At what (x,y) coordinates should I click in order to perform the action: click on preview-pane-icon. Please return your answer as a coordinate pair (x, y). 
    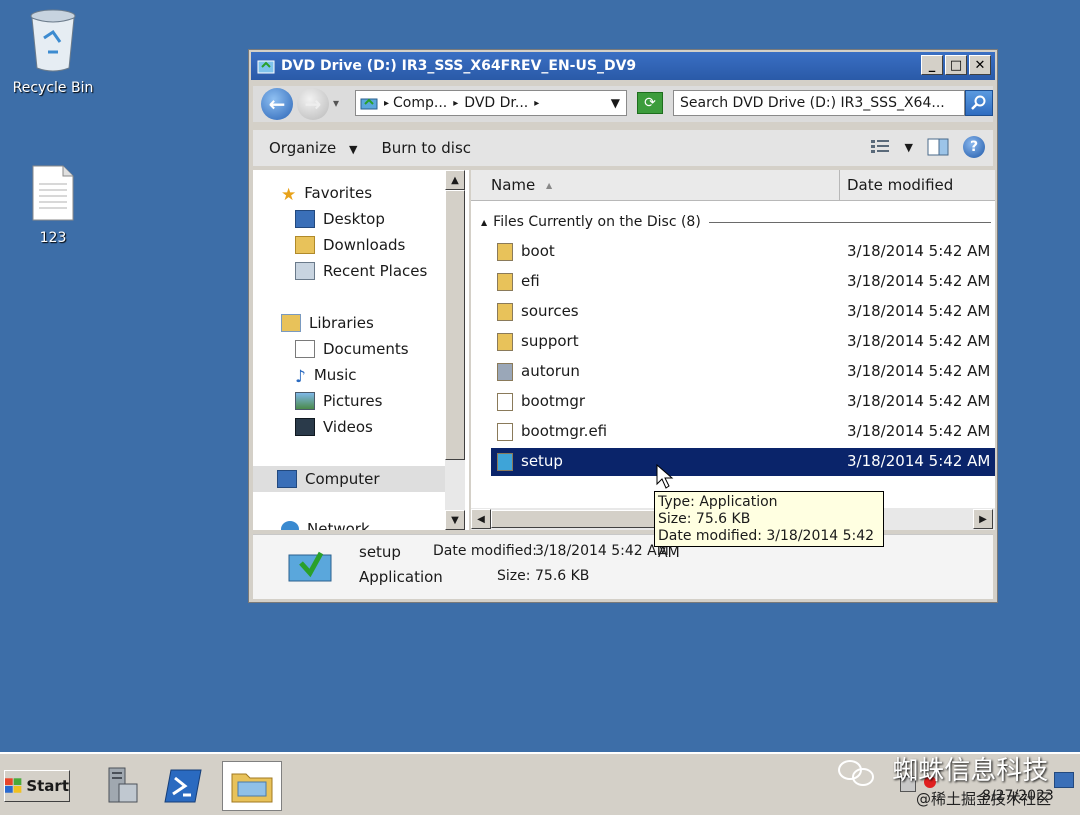
    Looking at the image, I should click on (938, 147).